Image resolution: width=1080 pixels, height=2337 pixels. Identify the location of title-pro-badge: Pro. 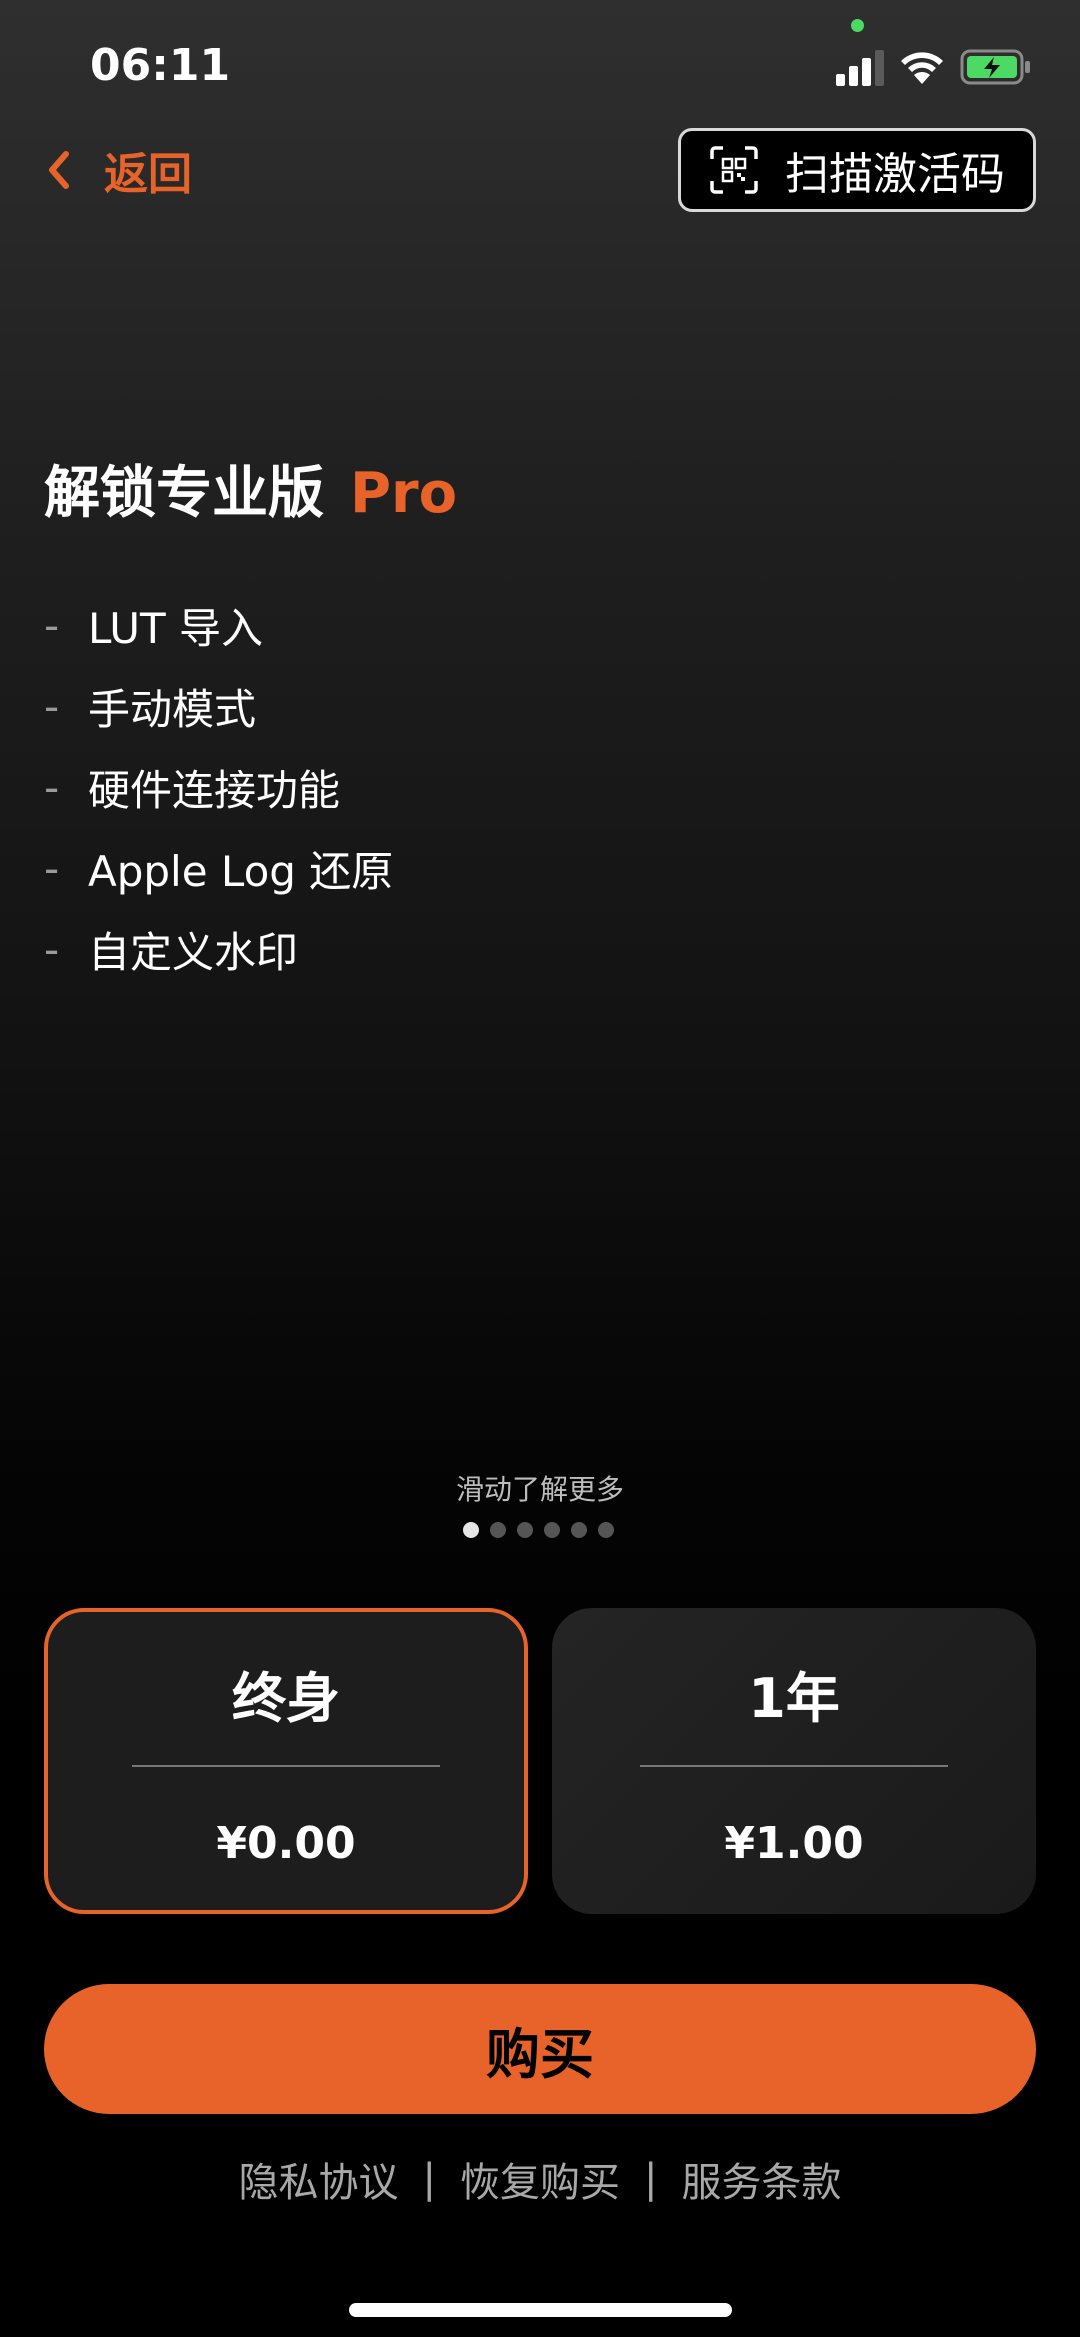
(404, 493).